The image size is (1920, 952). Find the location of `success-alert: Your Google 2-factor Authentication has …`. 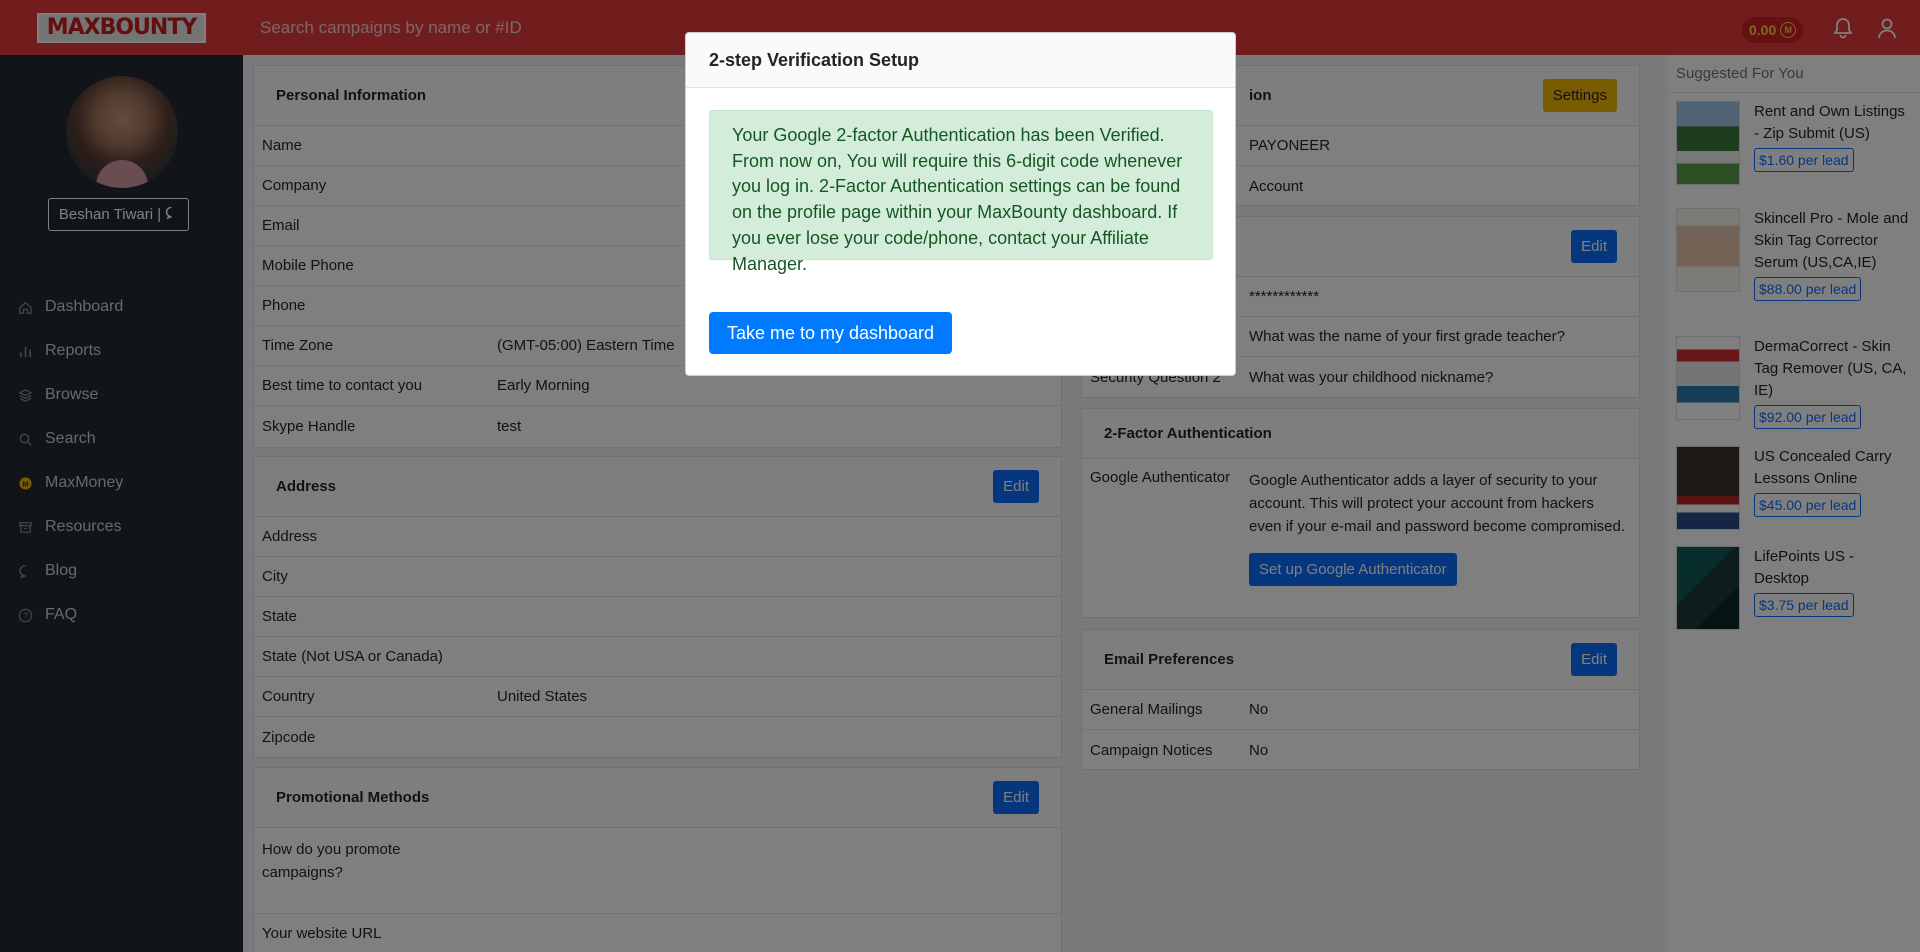

success-alert: Your Google 2-factor Authentication has … is located at coordinates (961, 192).